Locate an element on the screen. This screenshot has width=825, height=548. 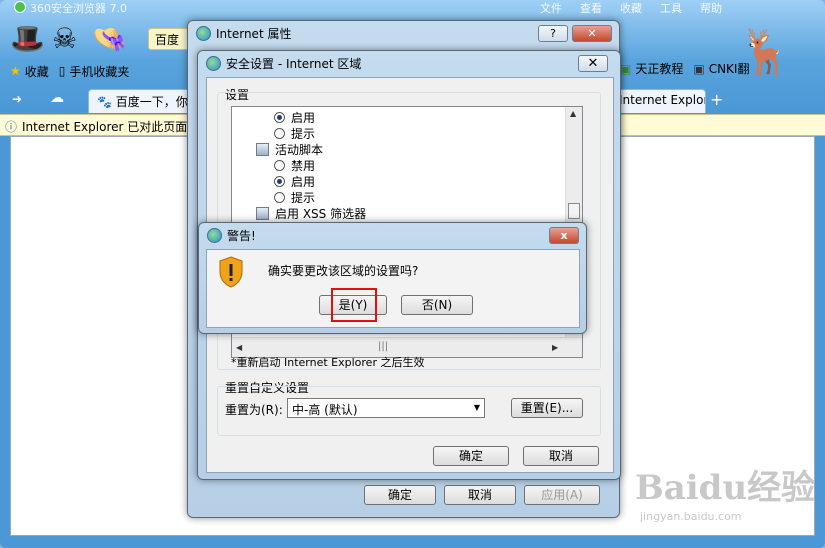
restart-note: *重新启动 Internet Explorer 之后生效 is located at coordinates (328, 362).